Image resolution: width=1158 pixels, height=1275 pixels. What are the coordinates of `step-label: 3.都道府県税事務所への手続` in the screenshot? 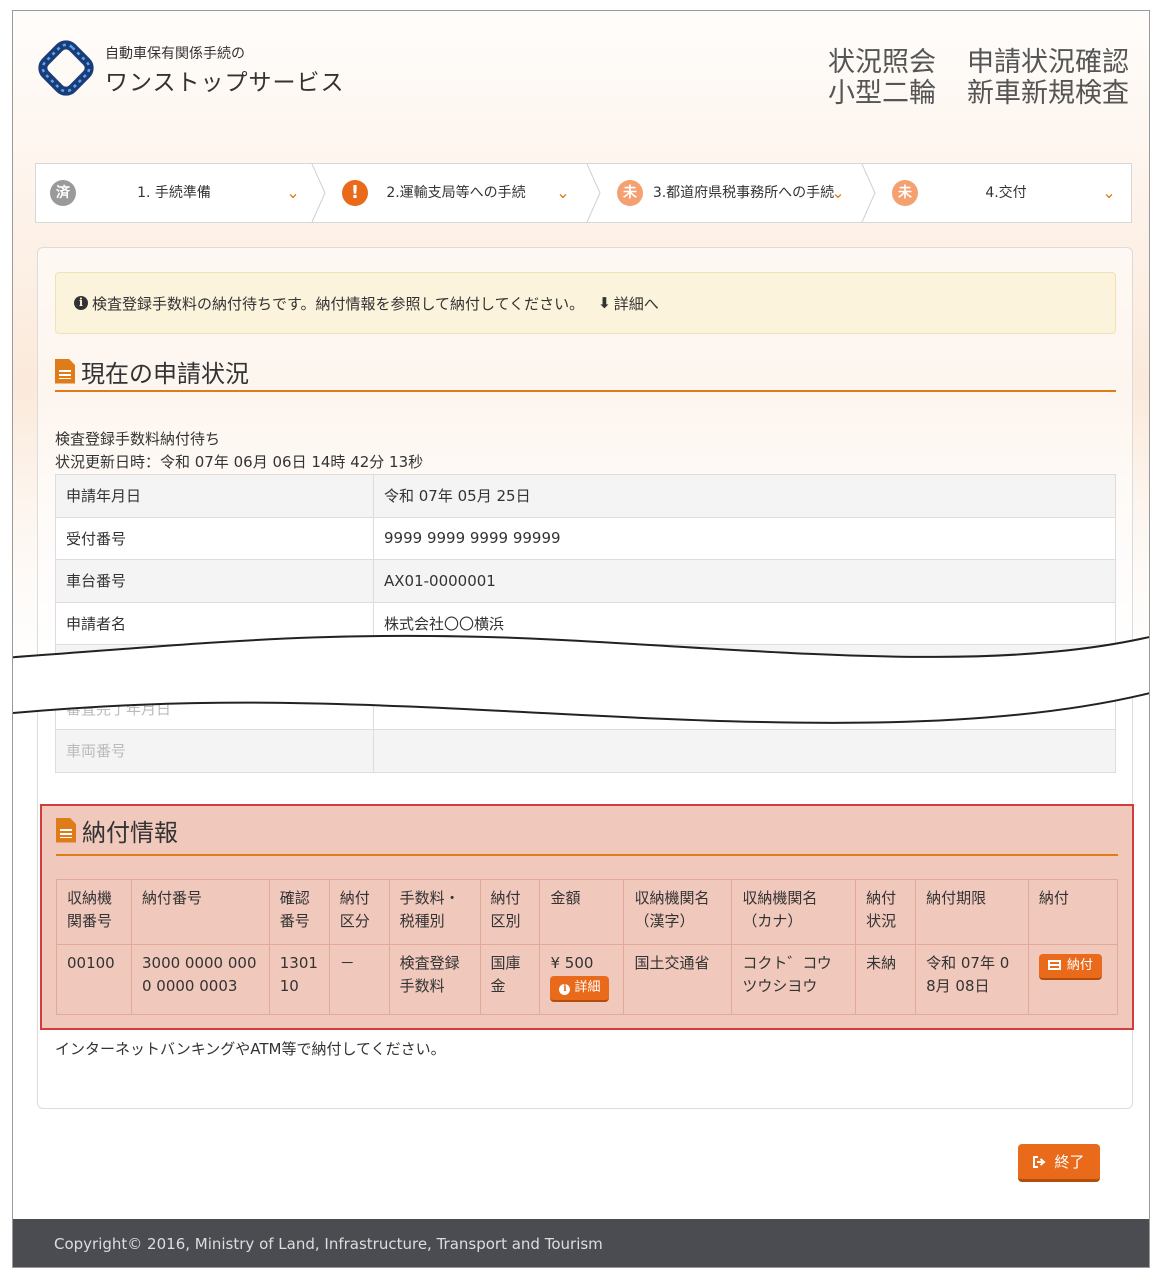 It's located at (743, 192).